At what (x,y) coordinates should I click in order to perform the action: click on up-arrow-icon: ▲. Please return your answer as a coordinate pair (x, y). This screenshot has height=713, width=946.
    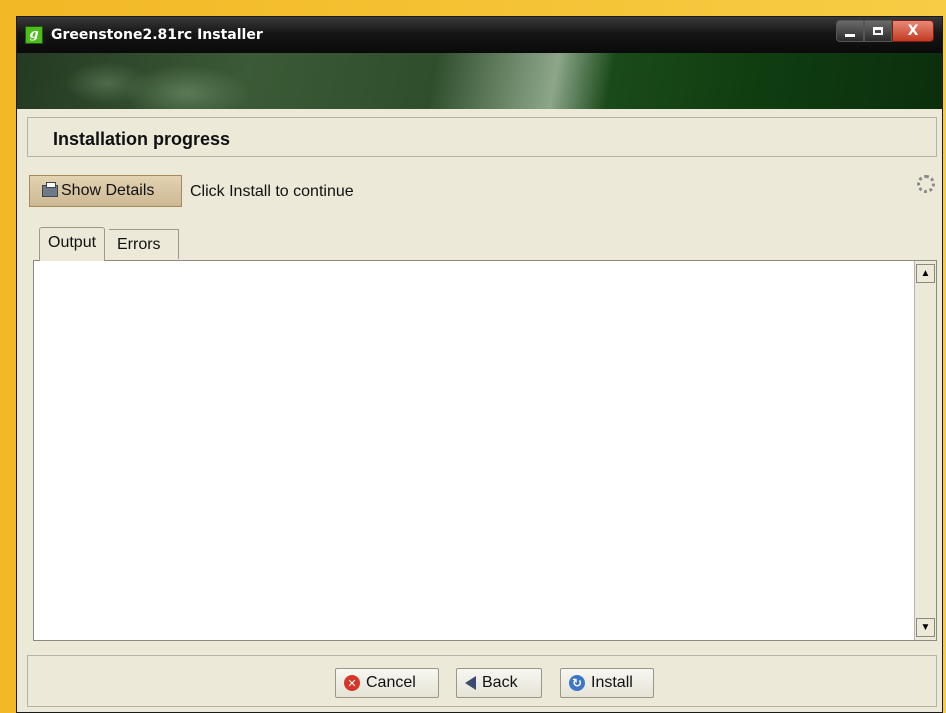
    Looking at the image, I should click on (925, 273).